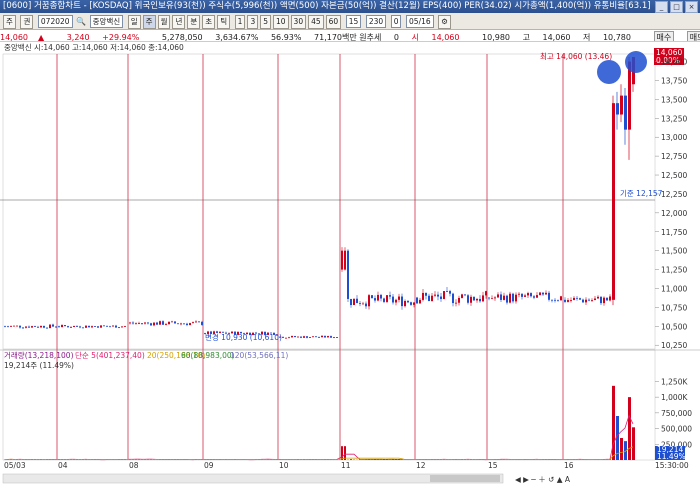 This screenshot has height=488, width=700. Describe the element at coordinates (281, 21) in the screenshot. I see `interval-10-button: 10` at that location.